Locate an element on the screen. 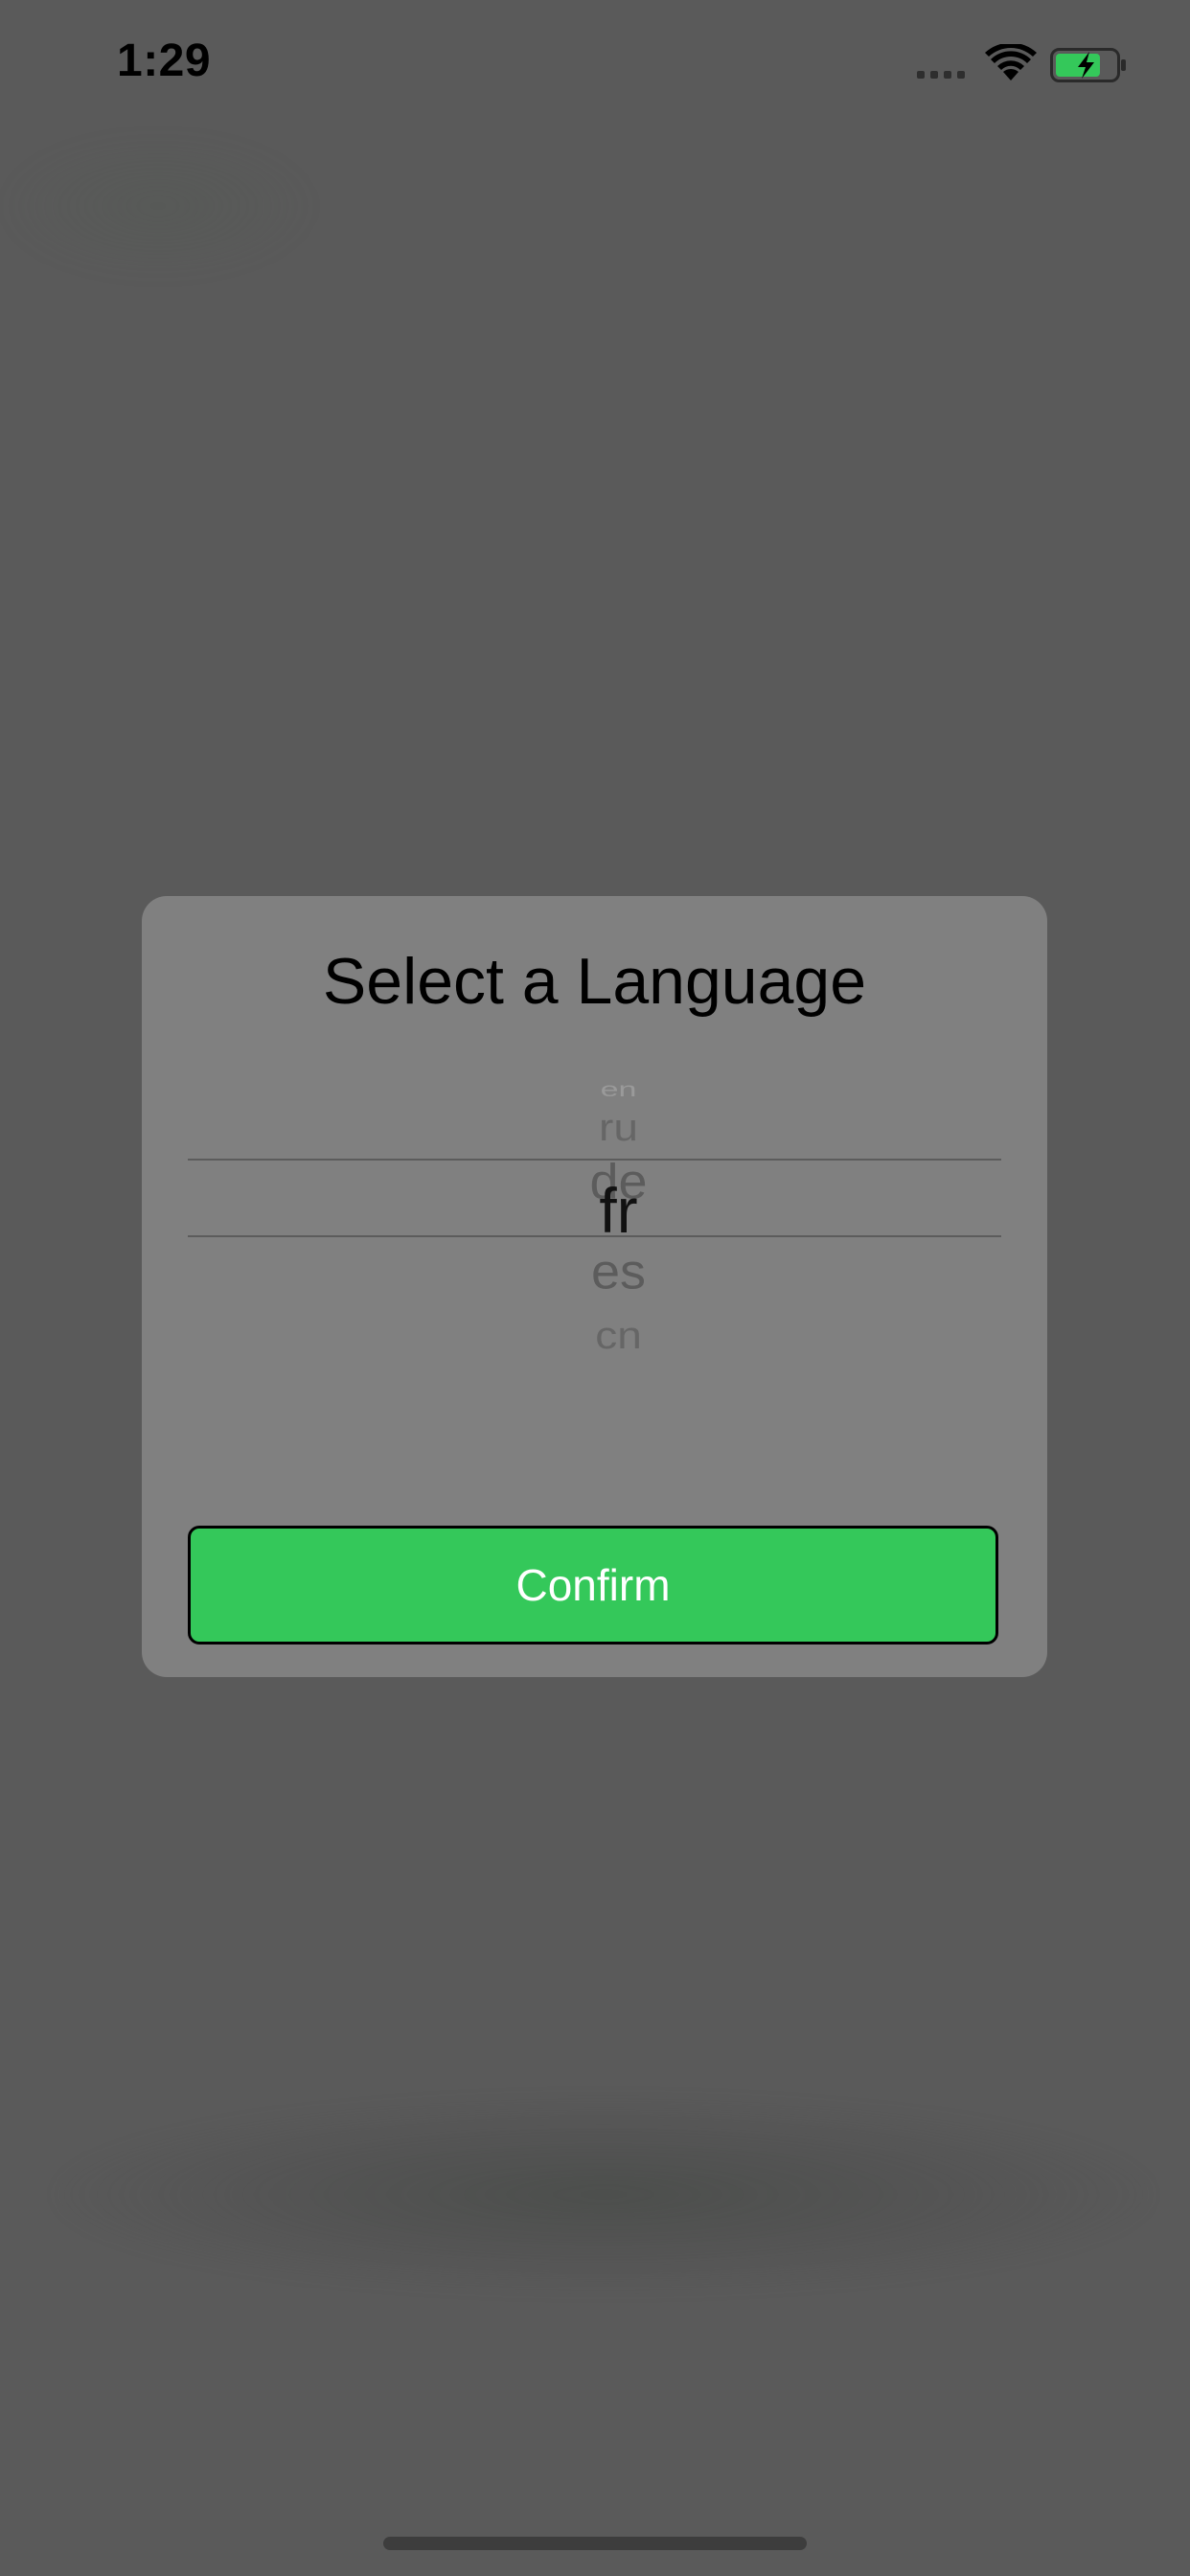 The image size is (1190, 2576). picker-option-en: en is located at coordinates (619, 1089).